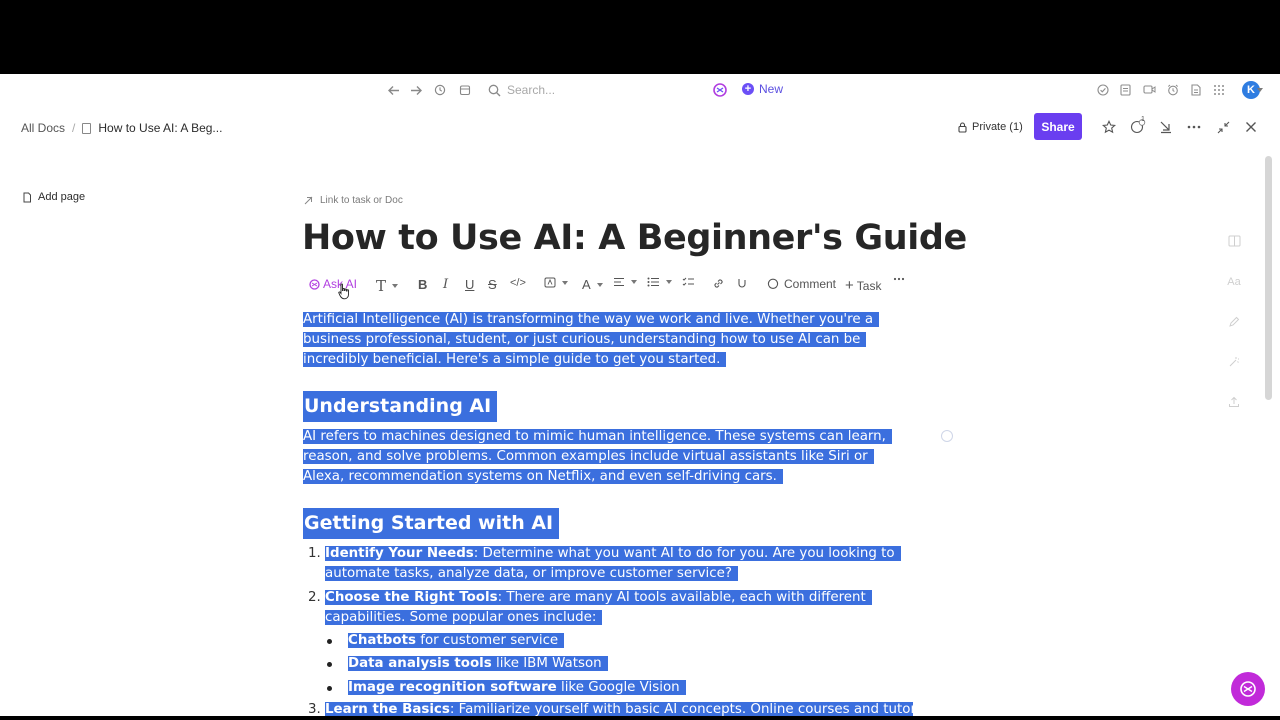 The width and height of the screenshot is (1280, 720). What do you see at coordinates (1234, 282) in the screenshot?
I see `typography-icon: Aa` at bounding box center [1234, 282].